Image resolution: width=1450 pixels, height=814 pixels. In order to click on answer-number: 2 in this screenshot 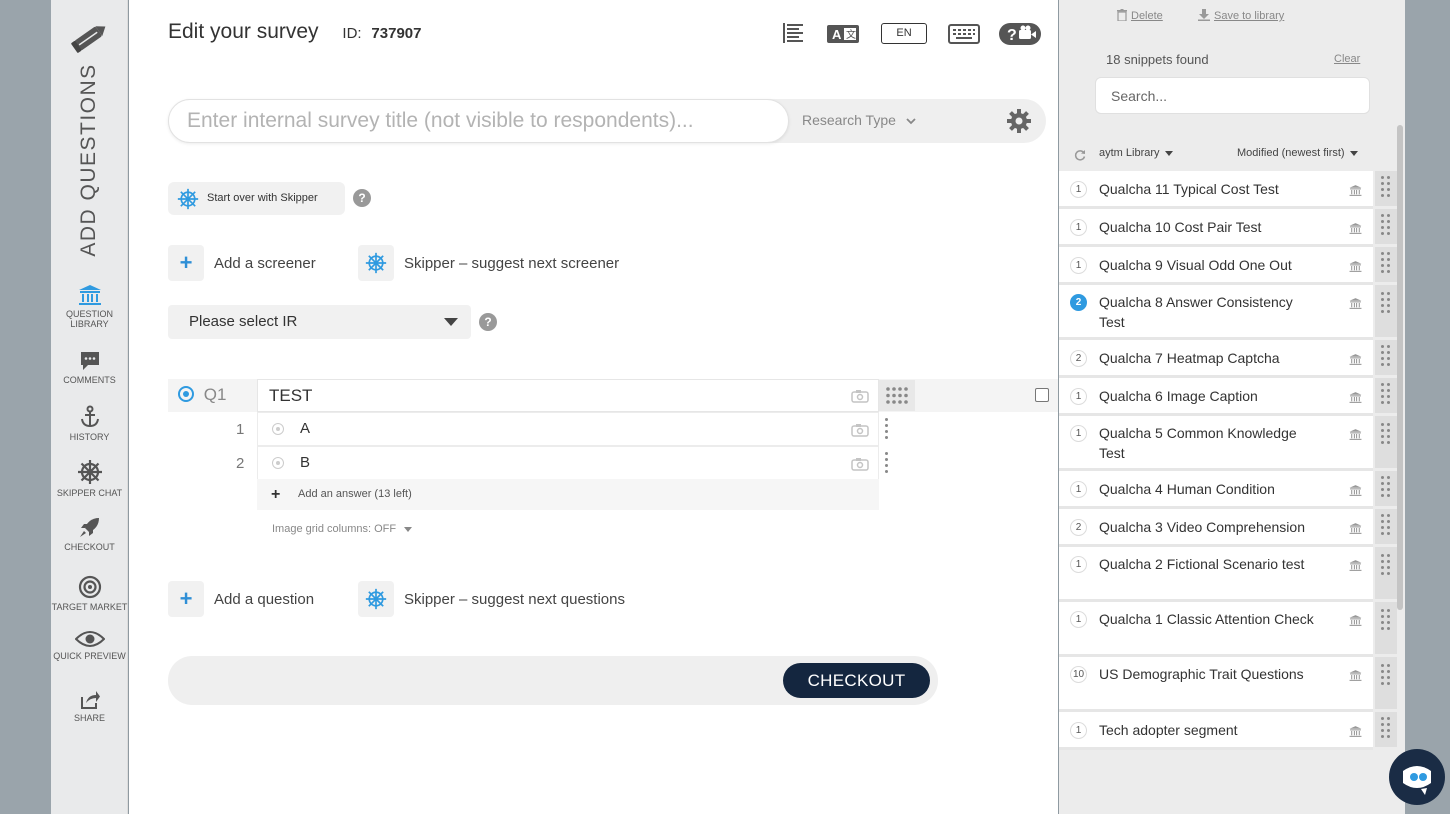, I will do `click(240, 463)`.